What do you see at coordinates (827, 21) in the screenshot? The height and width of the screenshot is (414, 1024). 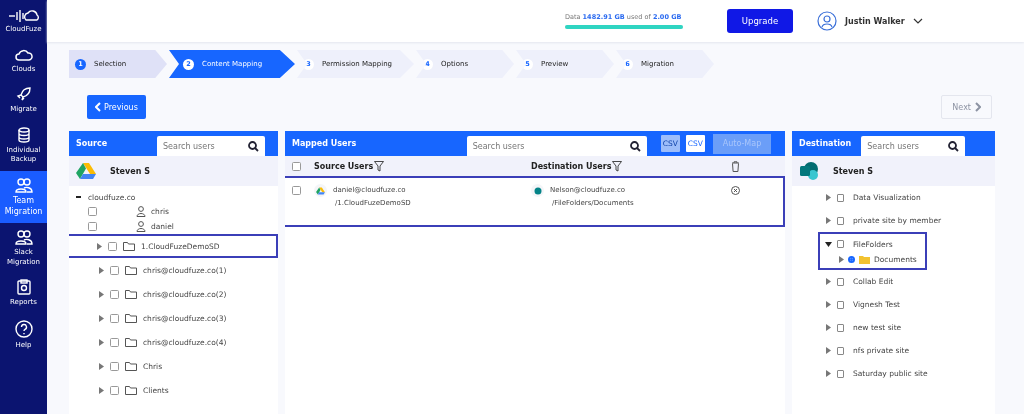 I see `user-avatar-icon` at bounding box center [827, 21].